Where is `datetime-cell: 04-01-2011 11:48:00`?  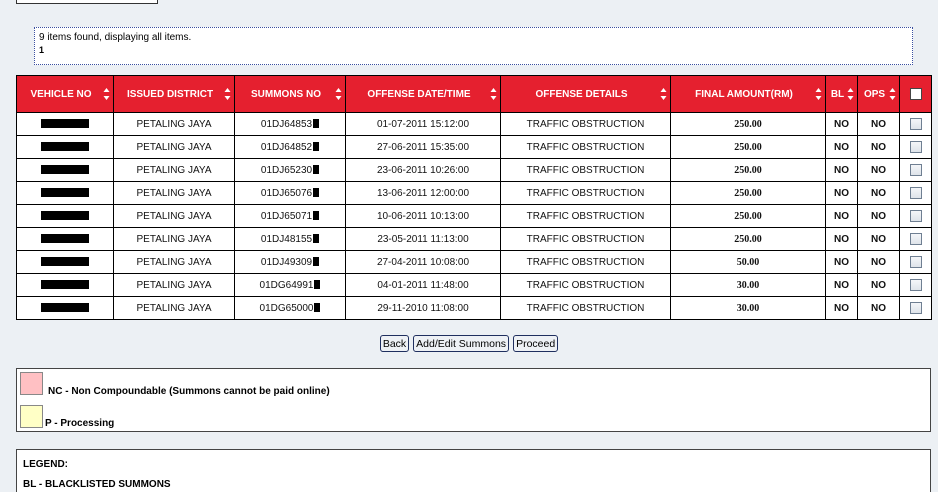
datetime-cell: 04-01-2011 11:48:00 is located at coordinates (423, 285).